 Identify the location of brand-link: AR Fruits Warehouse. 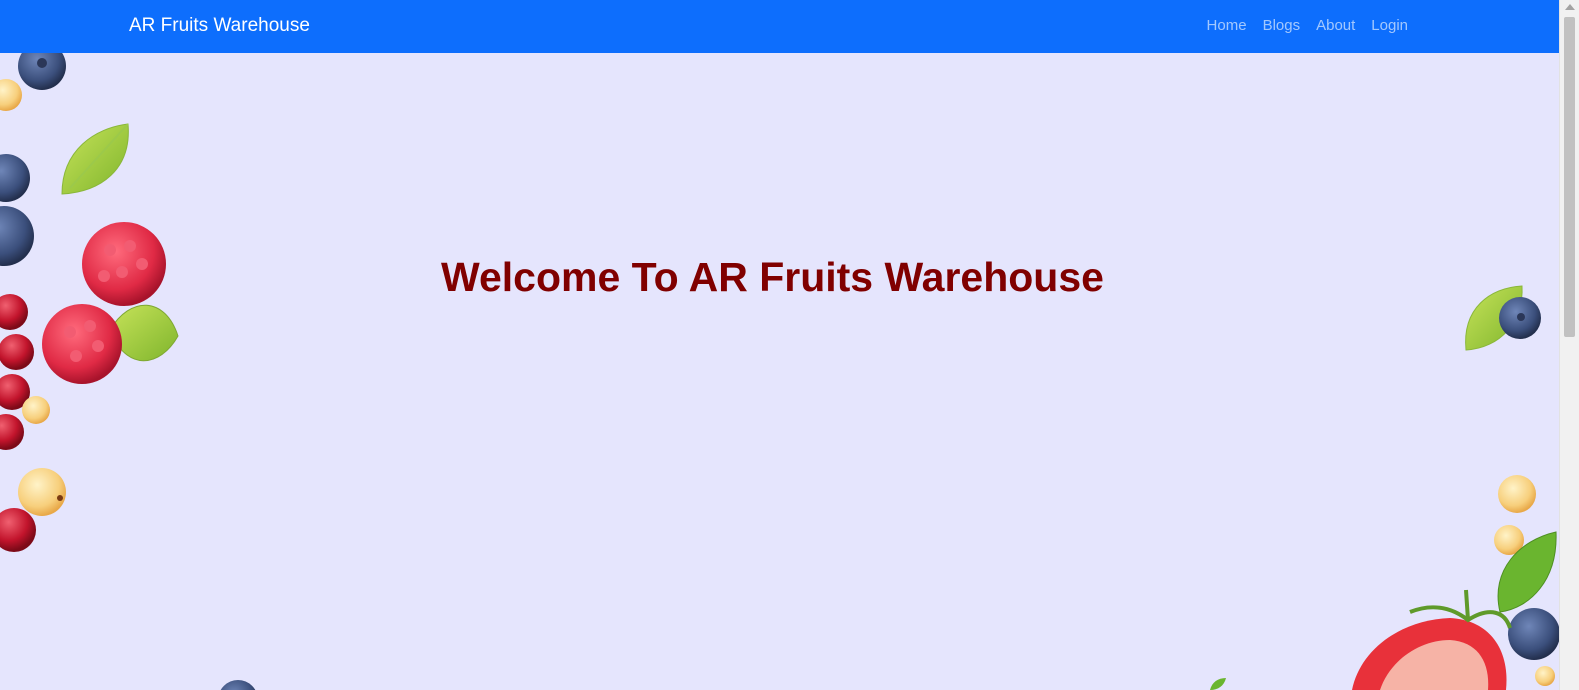
(219, 26).